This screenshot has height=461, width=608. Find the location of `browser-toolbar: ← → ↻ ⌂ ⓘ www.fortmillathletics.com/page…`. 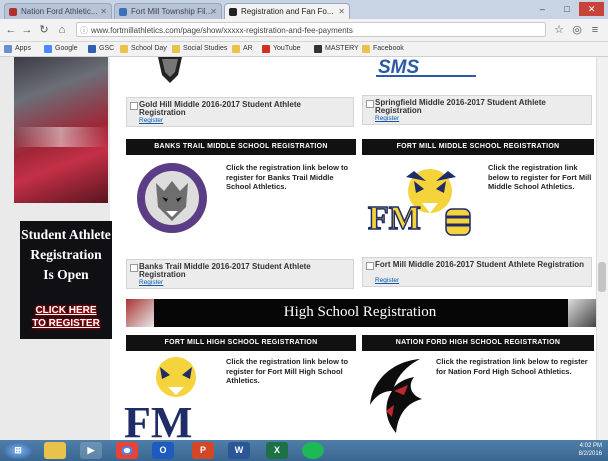

browser-toolbar: ← → ↻ ⌂ ⓘ www.fortmillathletics.com/page… is located at coordinates (304, 30).